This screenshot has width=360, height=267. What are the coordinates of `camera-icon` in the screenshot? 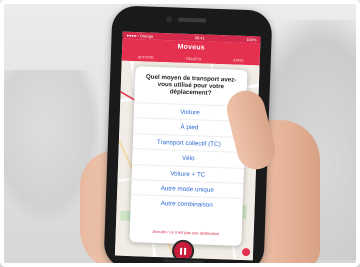 It's located at (169, 19).